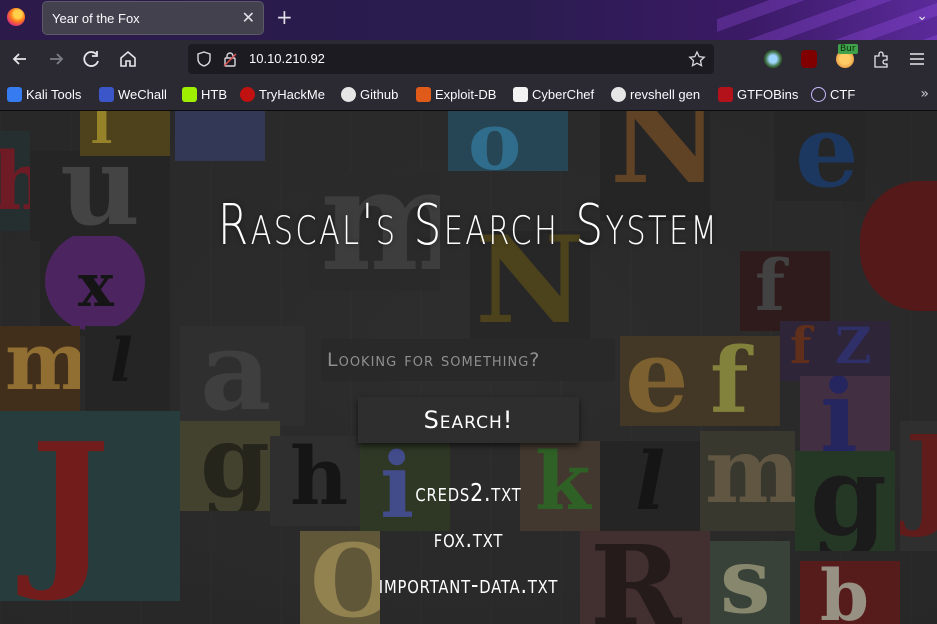  What do you see at coordinates (468, 492) in the screenshot?
I see `result-item: creds2.txt` at bounding box center [468, 492].